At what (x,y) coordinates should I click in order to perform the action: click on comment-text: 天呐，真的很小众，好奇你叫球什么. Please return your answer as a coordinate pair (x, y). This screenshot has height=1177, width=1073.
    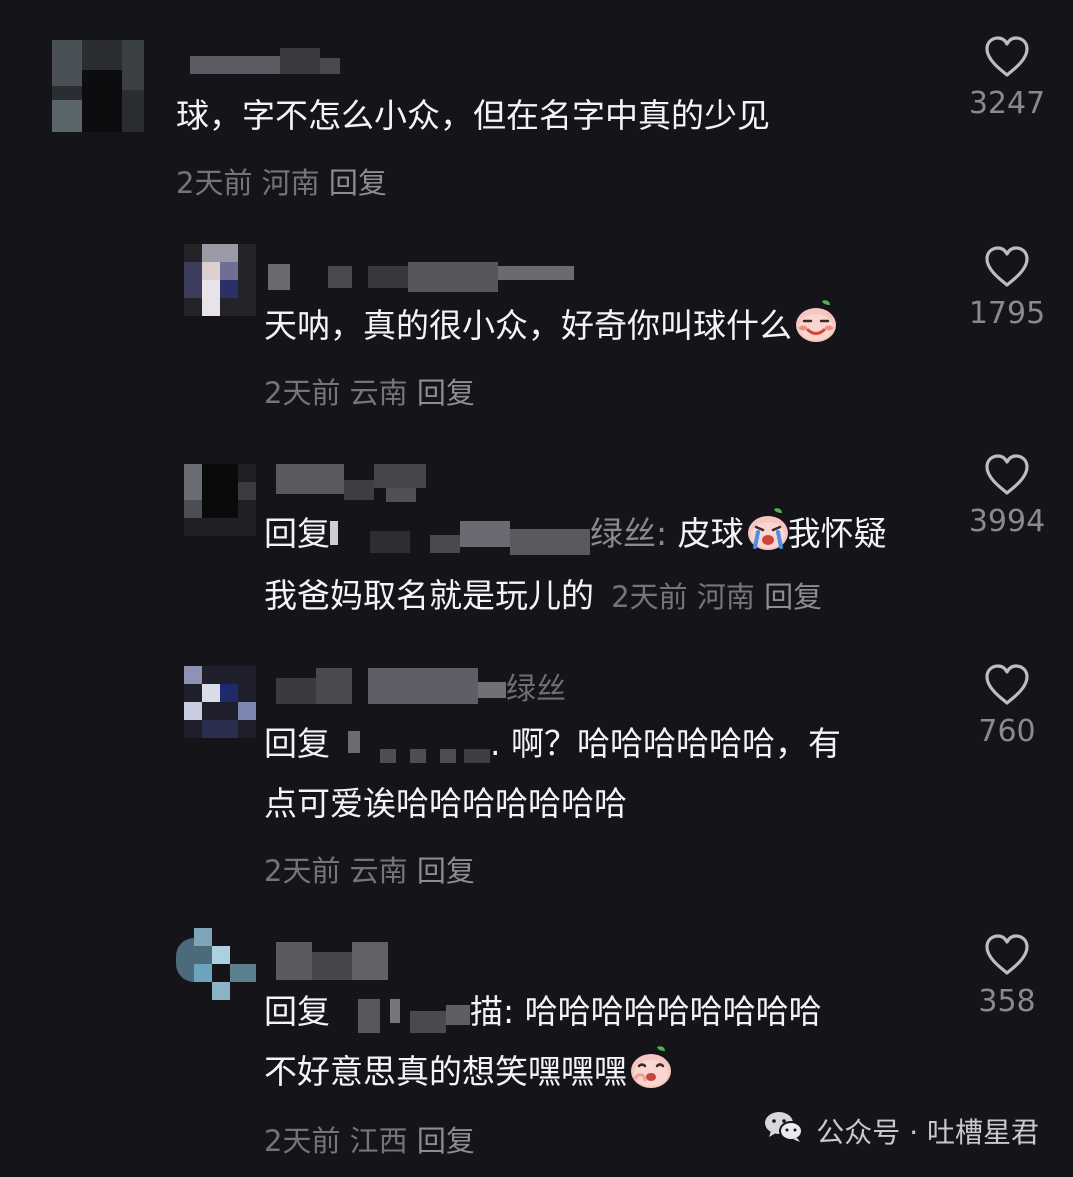
    Looking at the image, I should click on (550, 326).